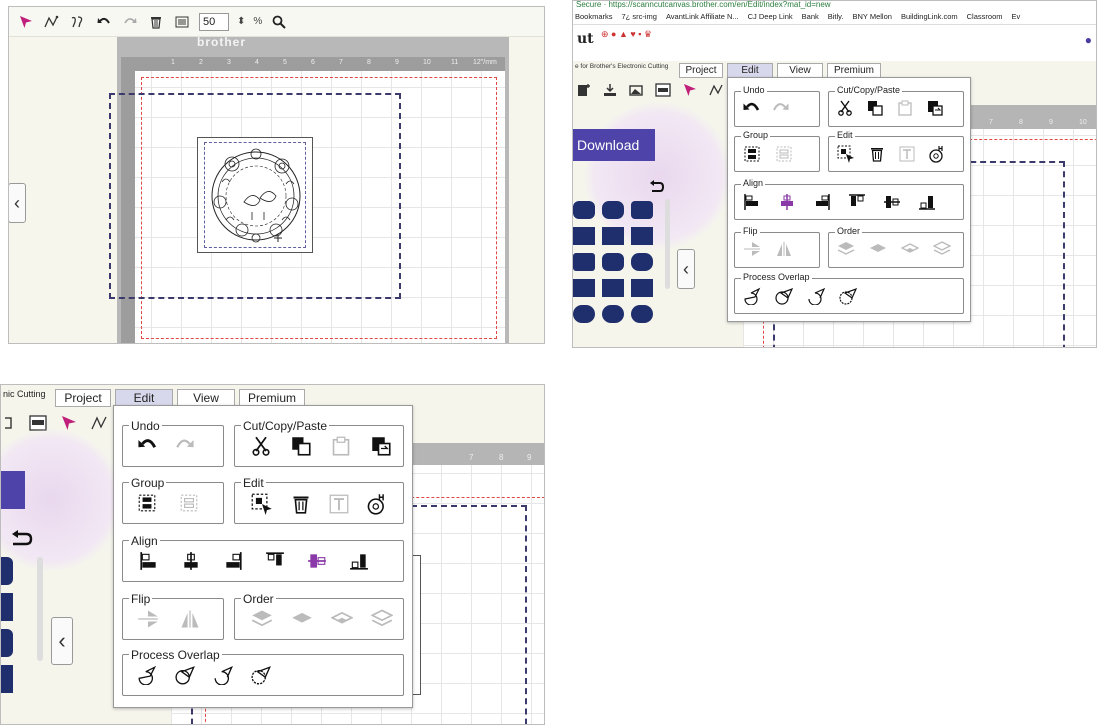 The image size is (1097, 725). Describe the element at coordinates (584, 90) in the screenshot. I see `new-icon` at that location.